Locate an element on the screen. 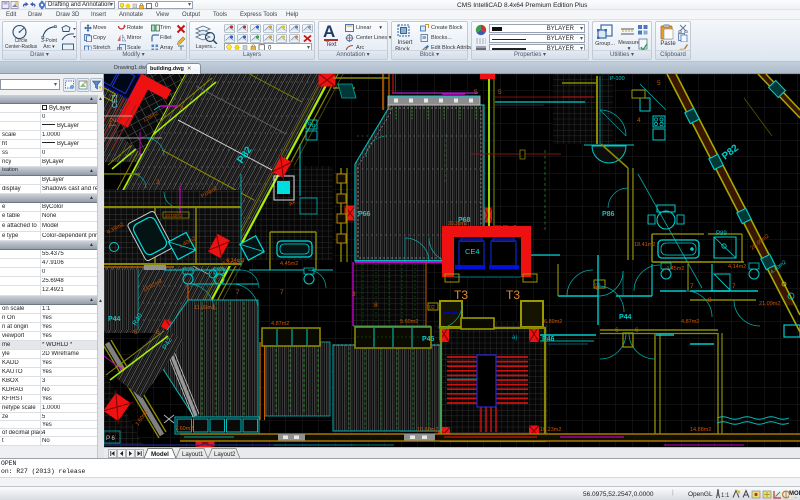 The height and width of the screenshot is (500, 800). svg-text: P89 is located at coordinates (721, 234).